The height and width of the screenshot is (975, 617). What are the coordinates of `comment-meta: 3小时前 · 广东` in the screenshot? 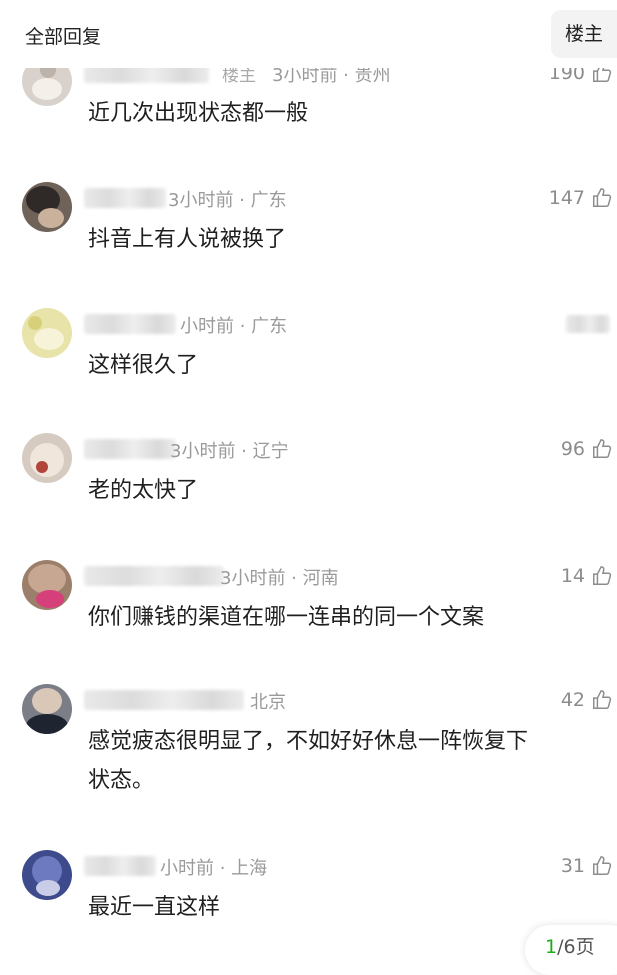 It's located at (227, 200).